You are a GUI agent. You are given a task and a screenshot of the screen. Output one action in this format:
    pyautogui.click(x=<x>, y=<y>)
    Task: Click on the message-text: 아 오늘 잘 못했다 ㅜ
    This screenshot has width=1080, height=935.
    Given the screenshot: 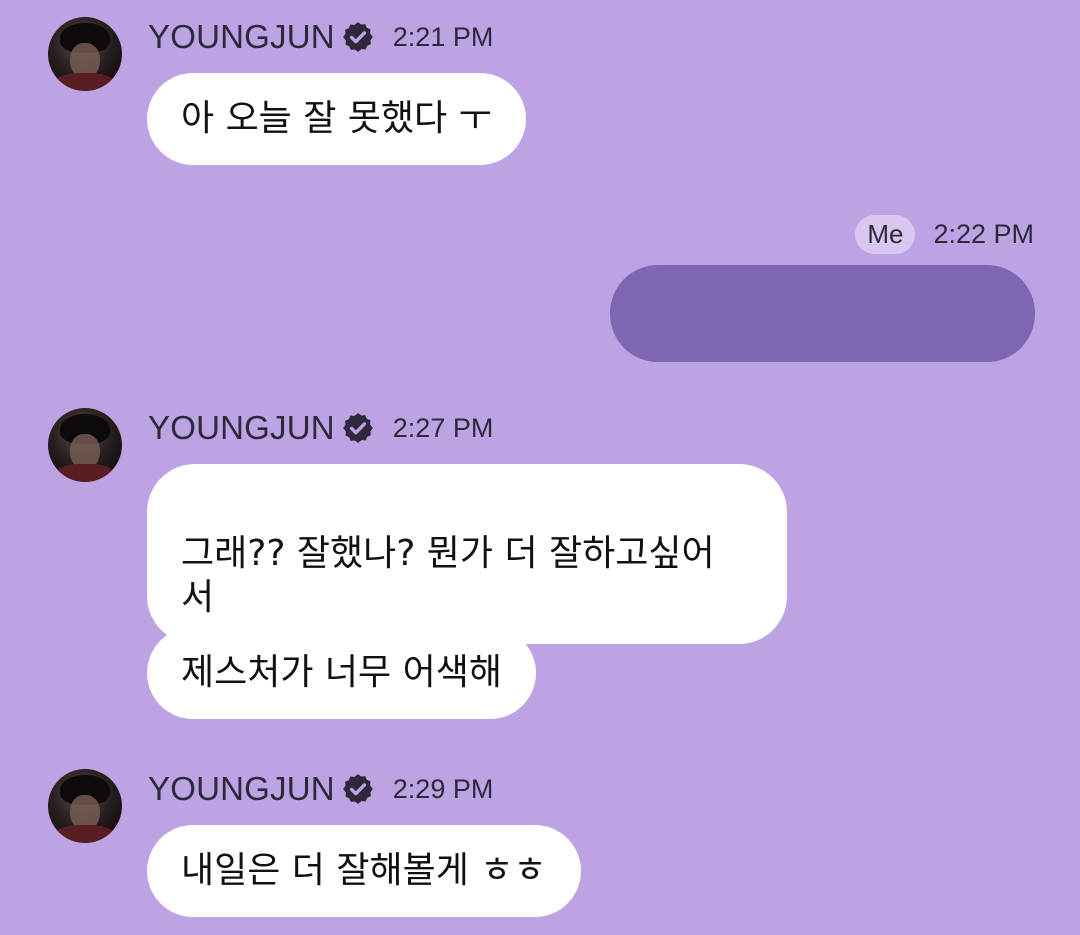 What is the action you would take?
    pyautogui.click(x=336, y=118)
    